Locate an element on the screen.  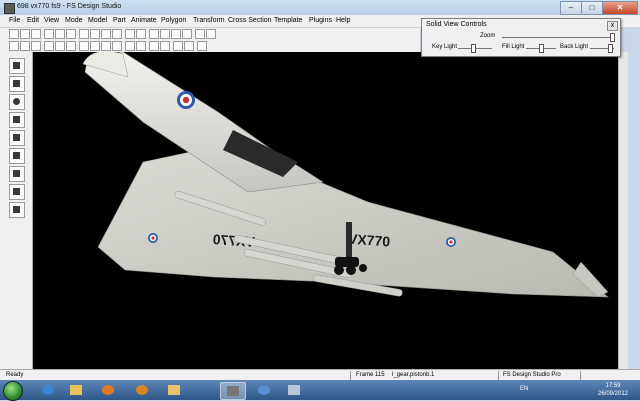
menu-model: Model is located at coordinates (97, 20).